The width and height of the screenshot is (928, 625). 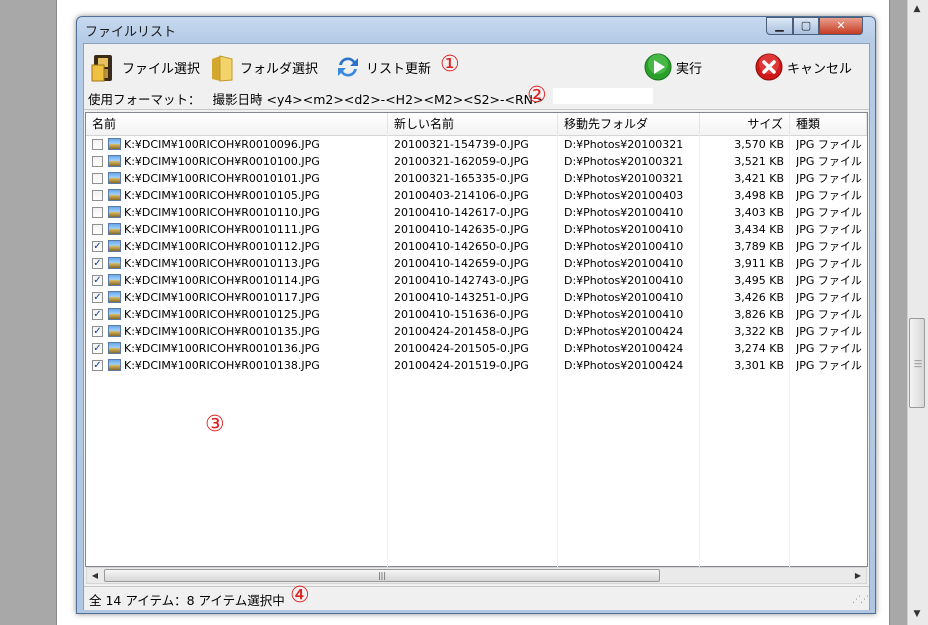 I want to click on callout-4: ④, so click(x=300, y=595).